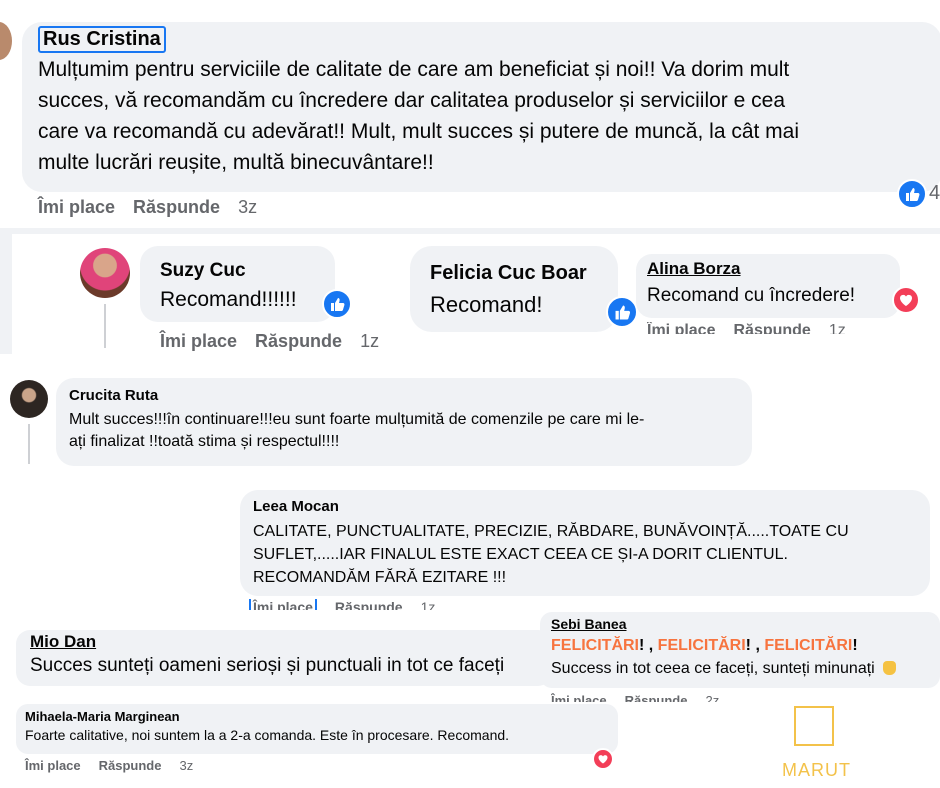 This screenshot has height=788, width=940. I want to click on timestamp: 2z, so click(712, 697).